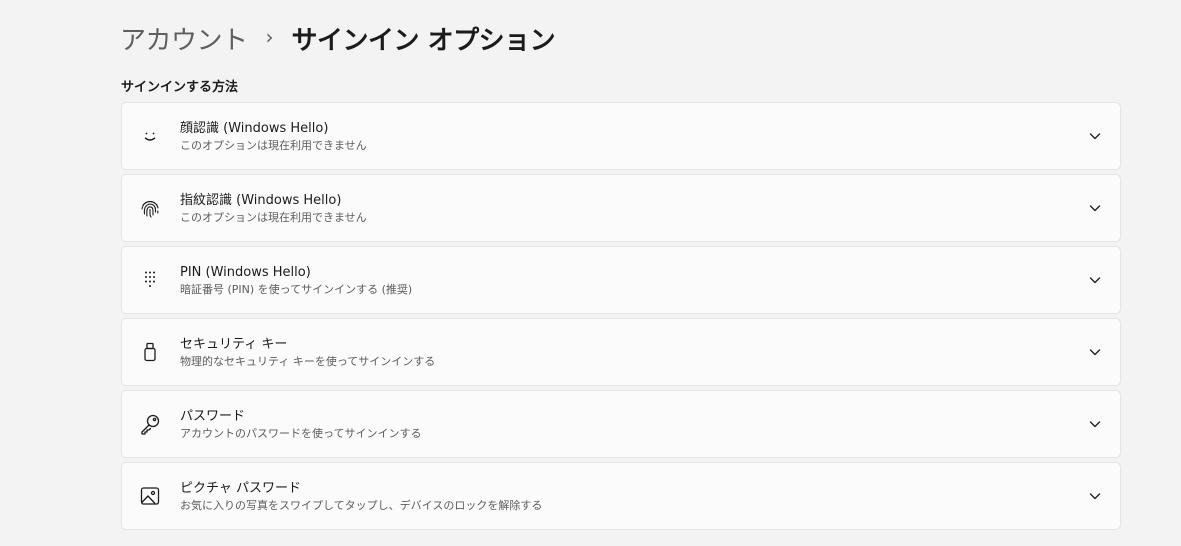 This screenshot has height=546, width=1181. What do you see at coordinates (150, 136) in the screenshot?
I see `face-icon` at bounding box center [150, 136].